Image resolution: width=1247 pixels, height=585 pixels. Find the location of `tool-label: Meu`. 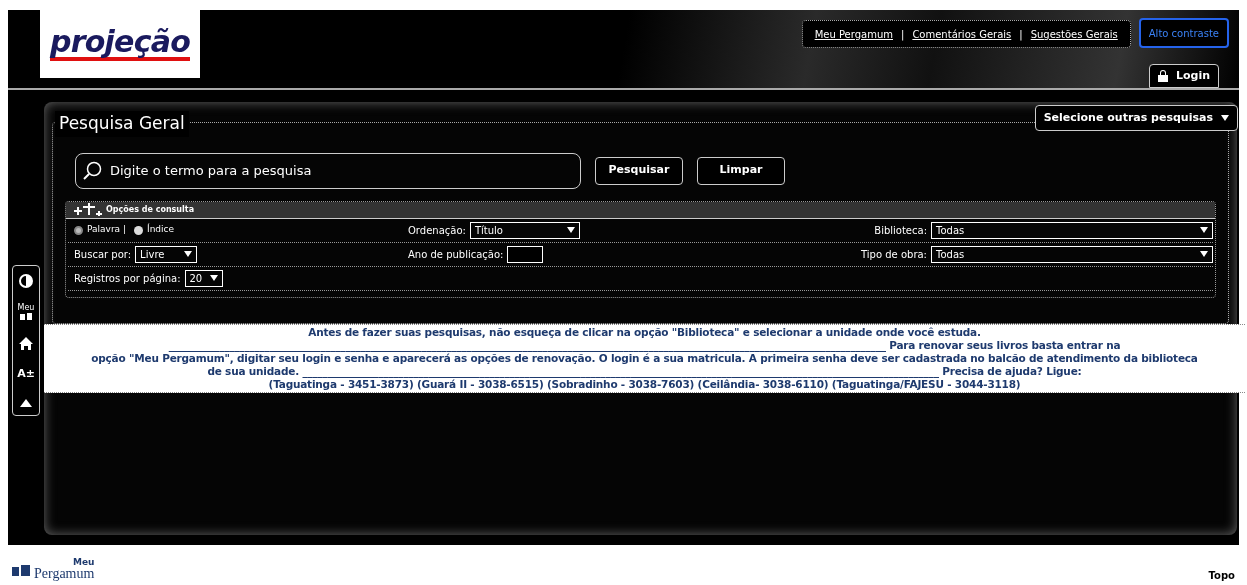

tool-label: Meu is located at coordinates (26, 308).